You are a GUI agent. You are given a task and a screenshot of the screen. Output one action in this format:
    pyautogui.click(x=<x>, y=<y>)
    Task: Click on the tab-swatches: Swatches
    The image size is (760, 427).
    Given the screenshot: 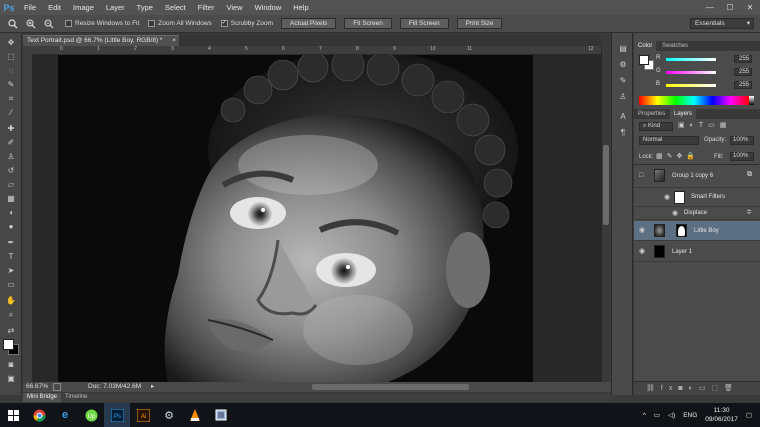 What is the action you would take?
    pyautogui.click(x=675, y=46)
    